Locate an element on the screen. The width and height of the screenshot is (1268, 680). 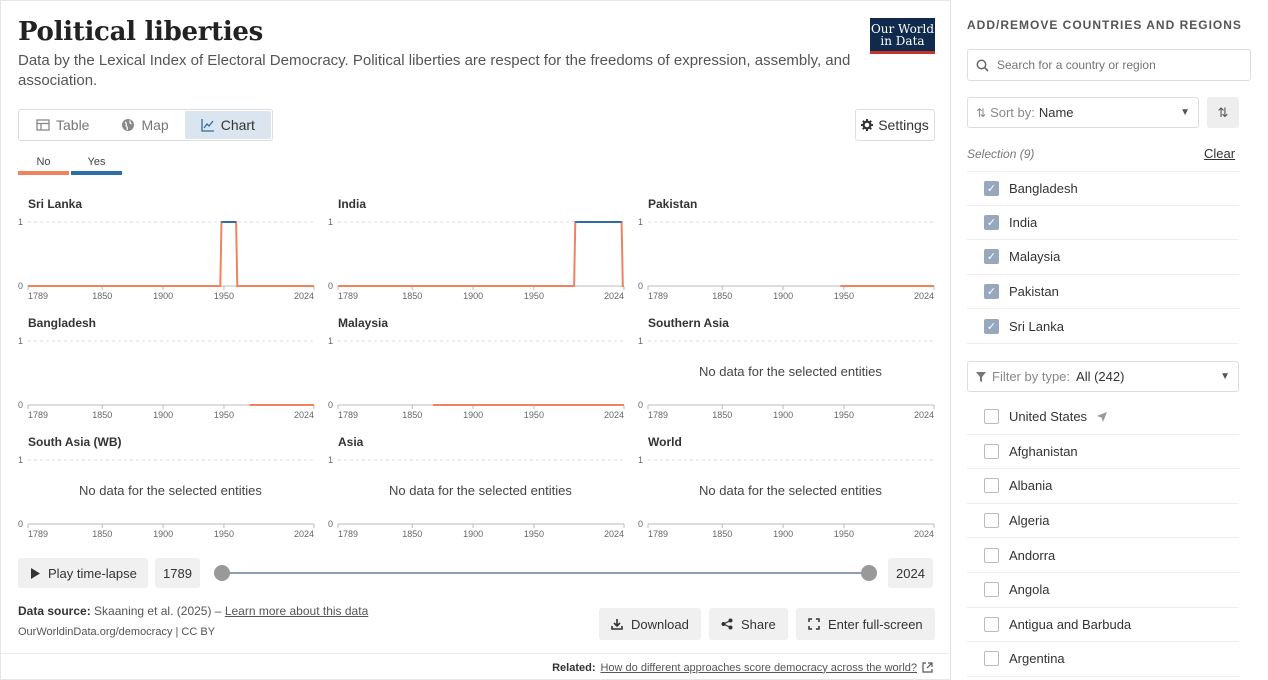
expand-icon is located at coordinates (814, 624).